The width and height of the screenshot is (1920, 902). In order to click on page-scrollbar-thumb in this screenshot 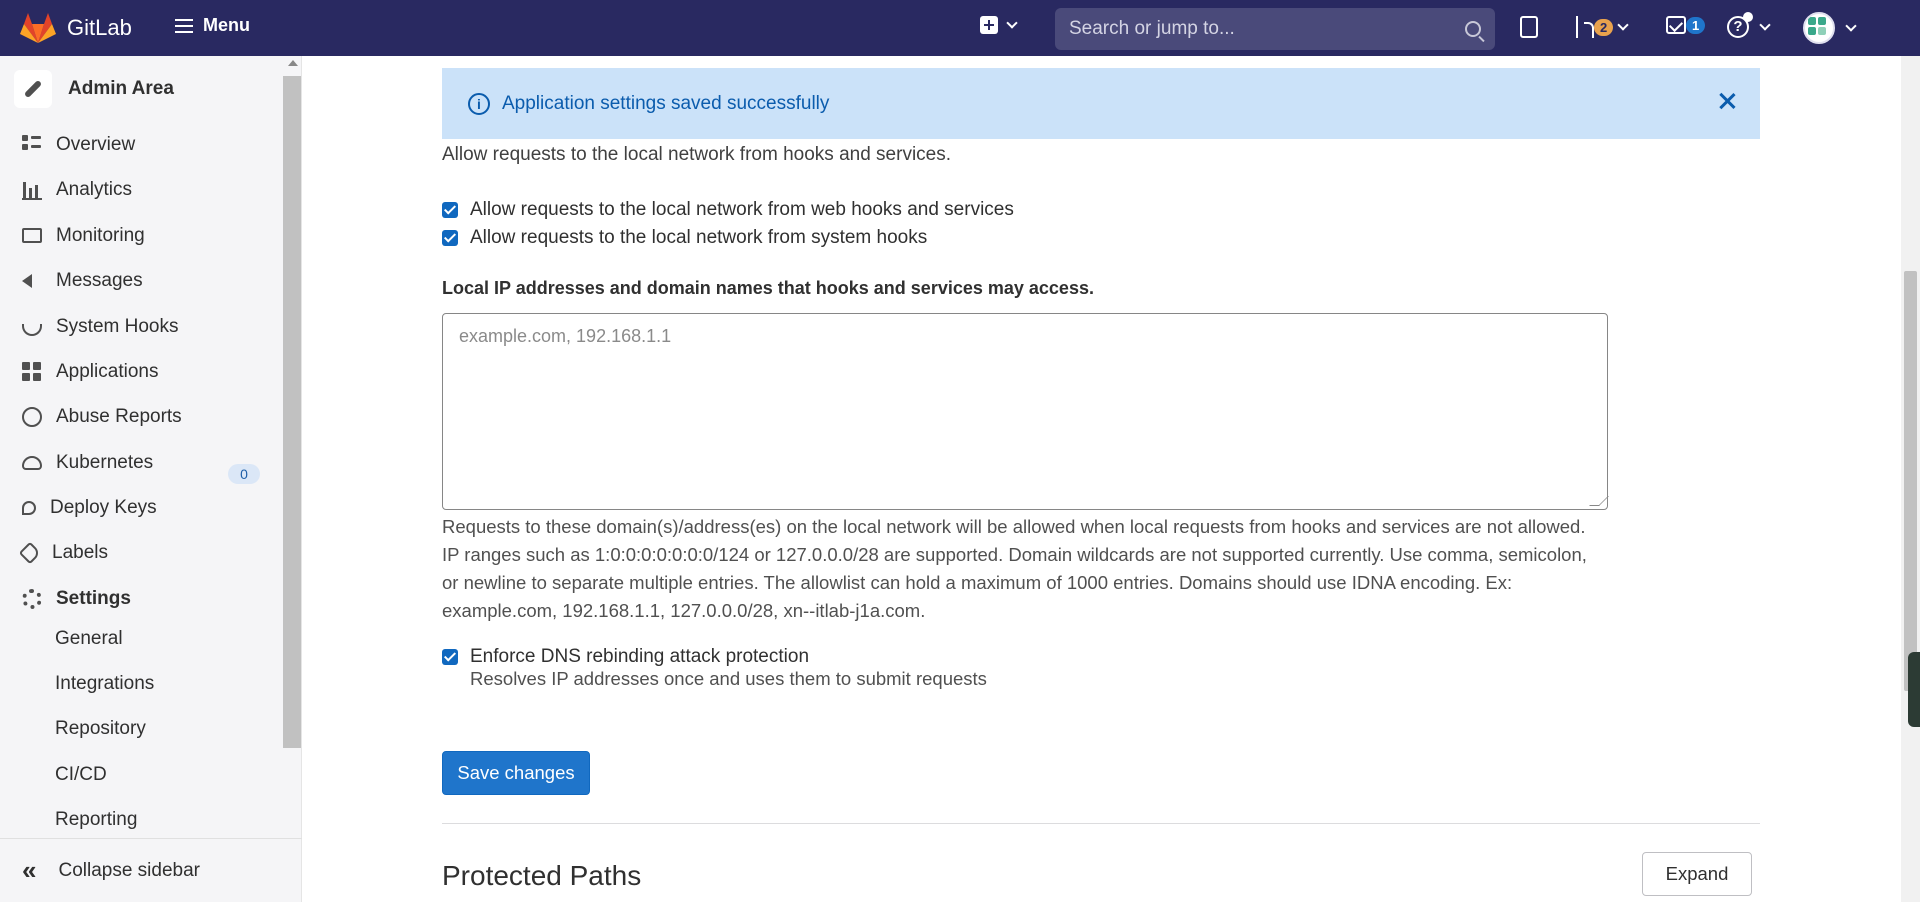, I will do `click(1910, 481)`.